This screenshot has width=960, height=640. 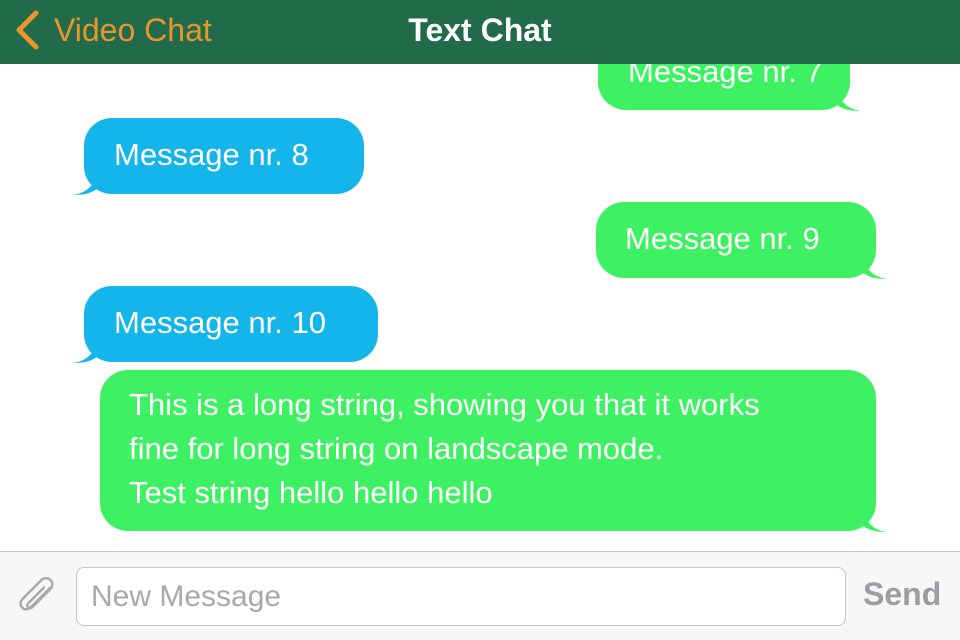 What do you see at coordinates (311, 492) in the screenshot?
I see `message-text-line: Test string hello hello hello` at bounding box center [311, 492].